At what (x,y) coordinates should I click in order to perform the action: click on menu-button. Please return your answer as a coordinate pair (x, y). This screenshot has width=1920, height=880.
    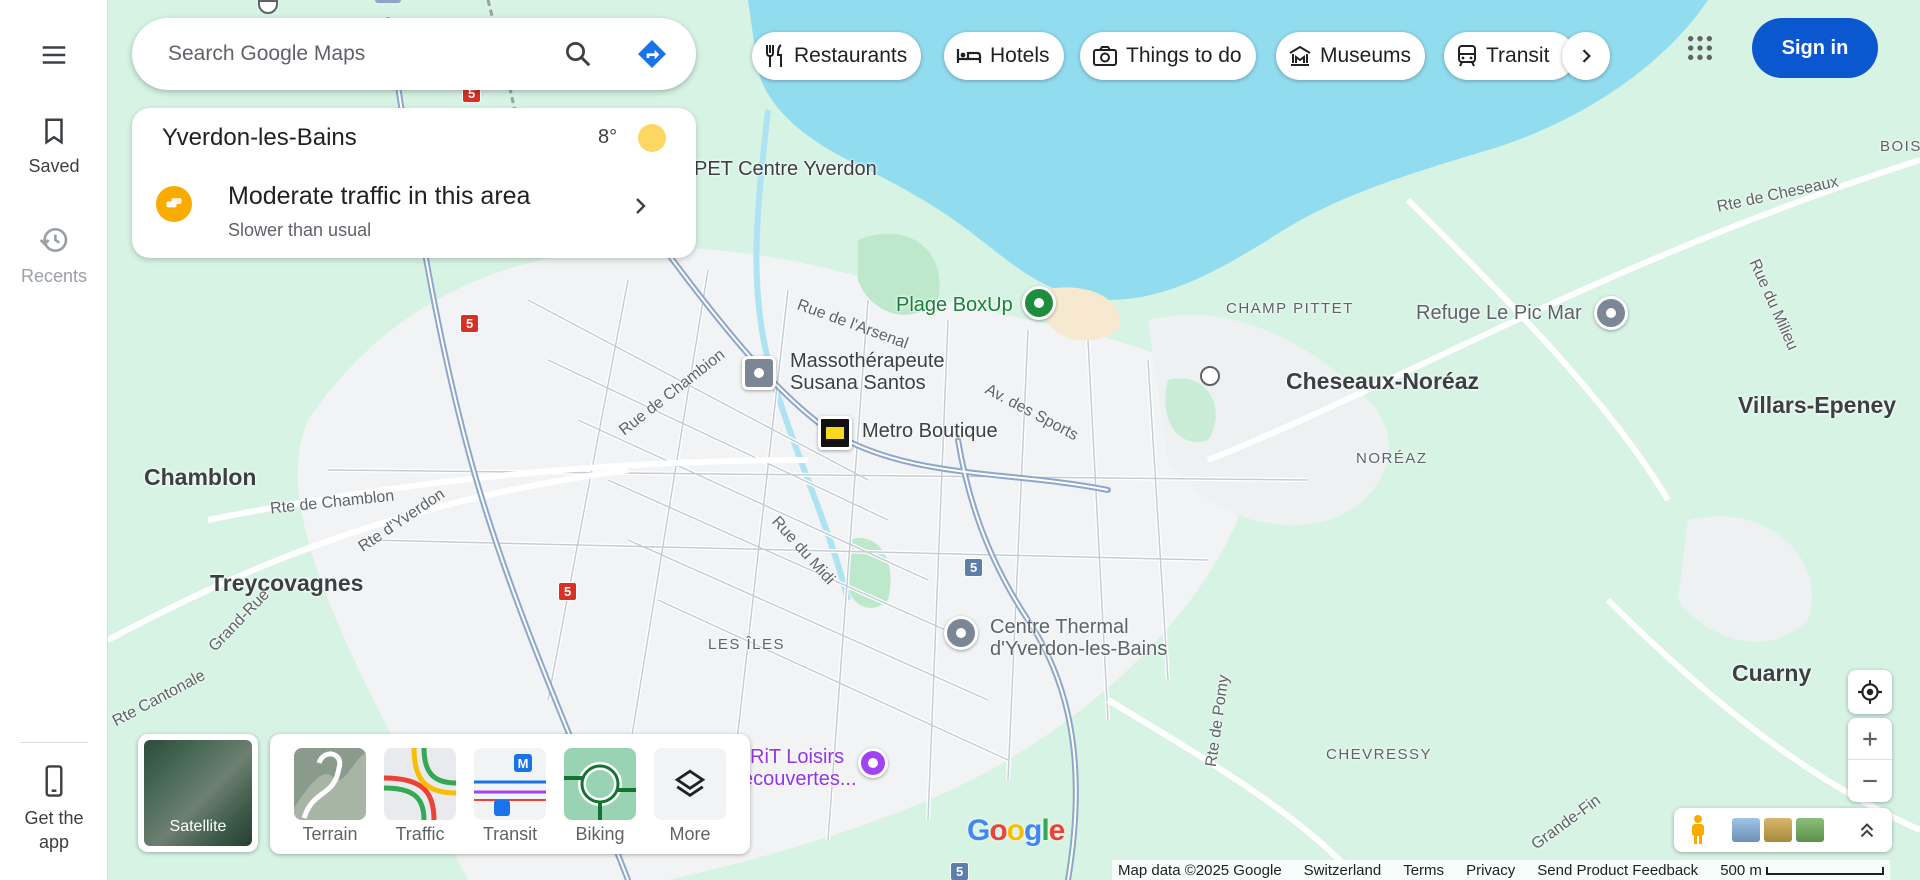
    Looking at the image, I should click on (54, 55).